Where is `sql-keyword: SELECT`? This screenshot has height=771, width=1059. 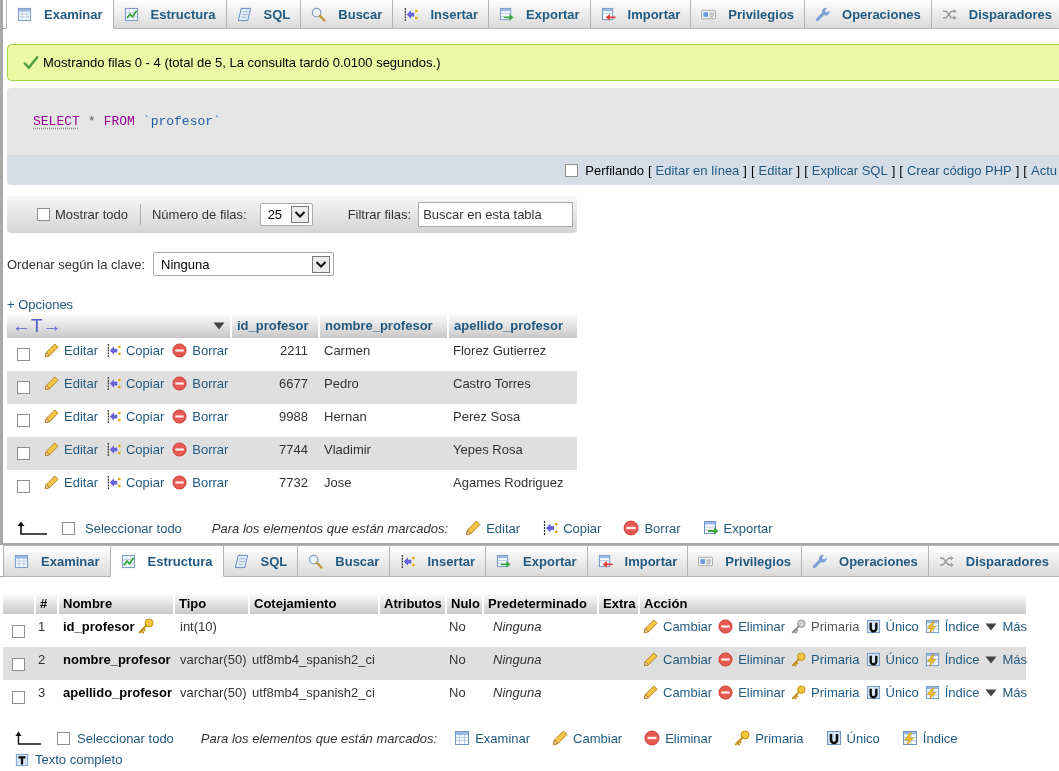 sql-keyword: SELECT is located at coordinates (56, 121).